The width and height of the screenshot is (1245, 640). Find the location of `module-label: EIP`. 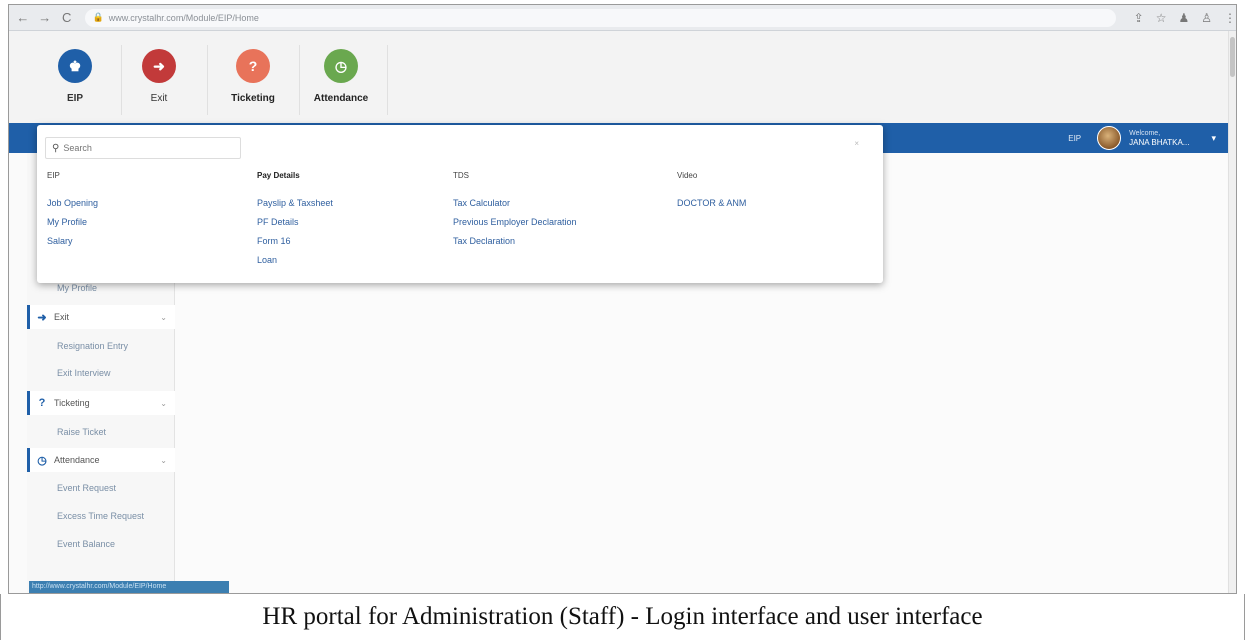

module-label: EIP is located at coordinates (75, 98).